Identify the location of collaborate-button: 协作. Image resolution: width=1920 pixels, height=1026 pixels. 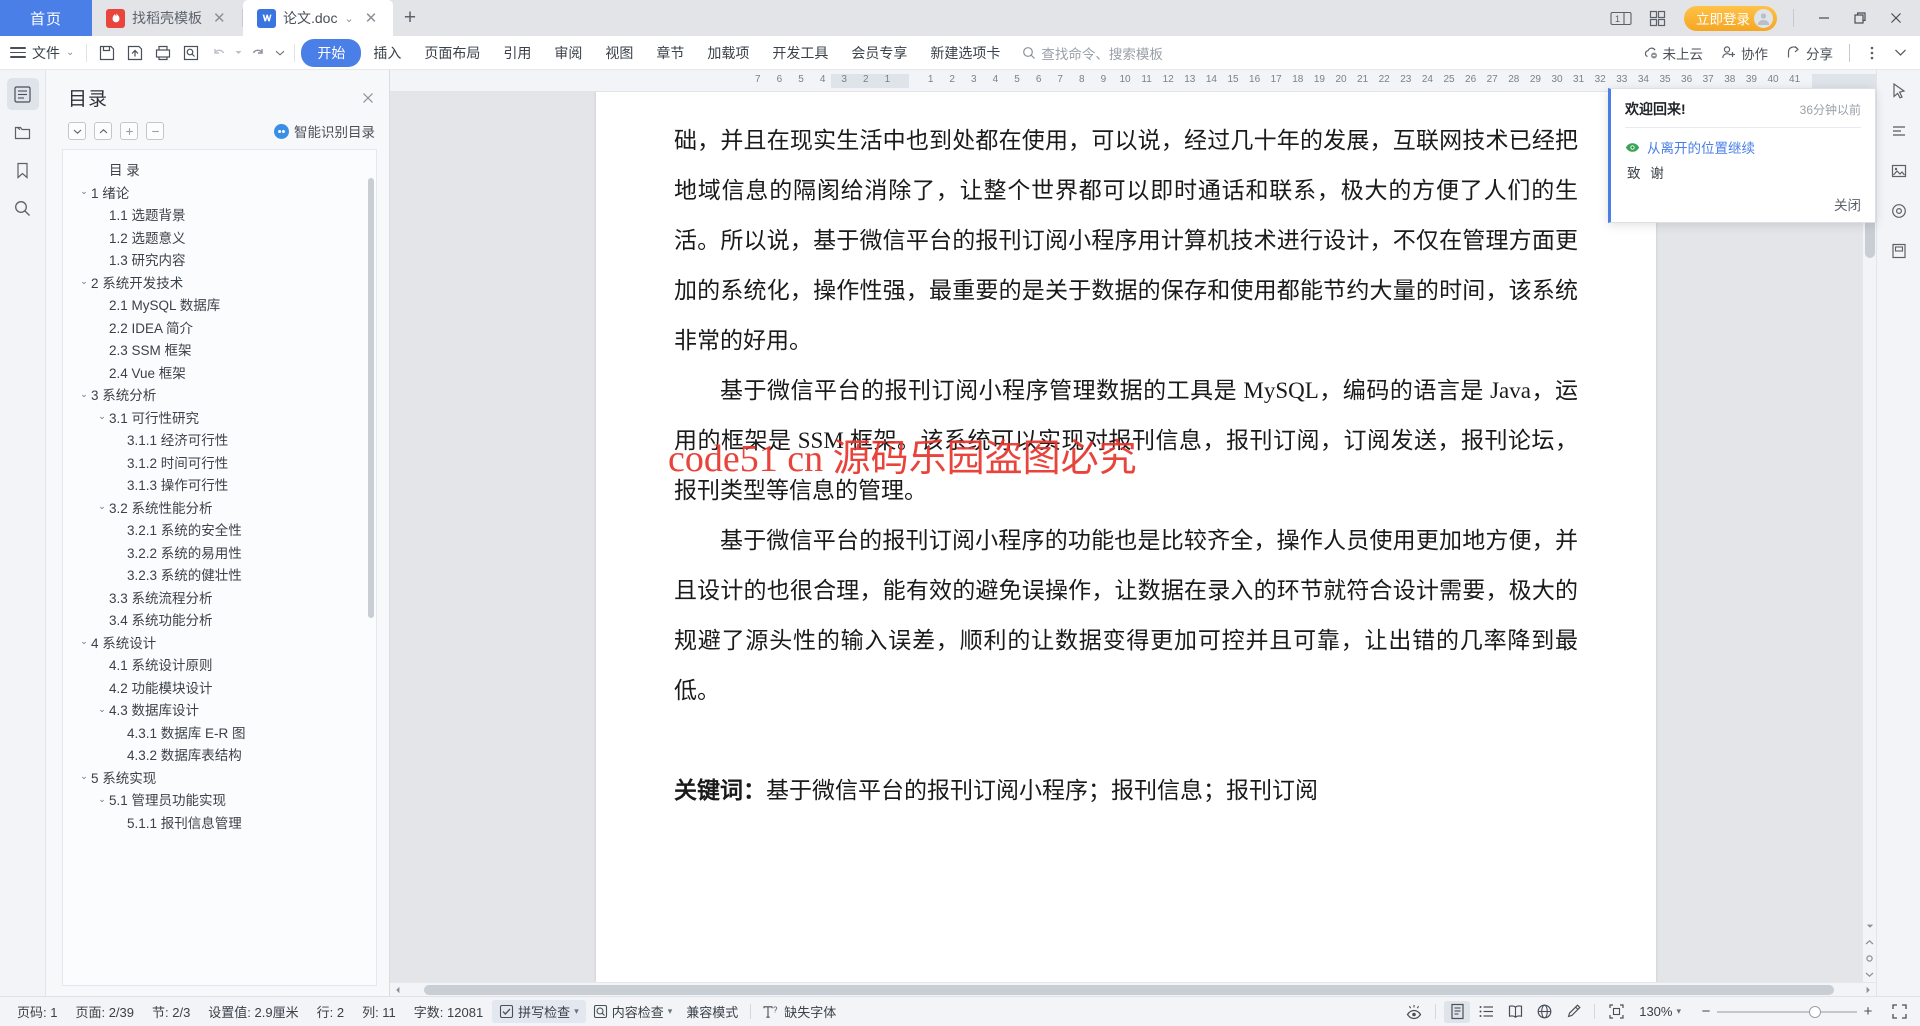
(1744, 53).